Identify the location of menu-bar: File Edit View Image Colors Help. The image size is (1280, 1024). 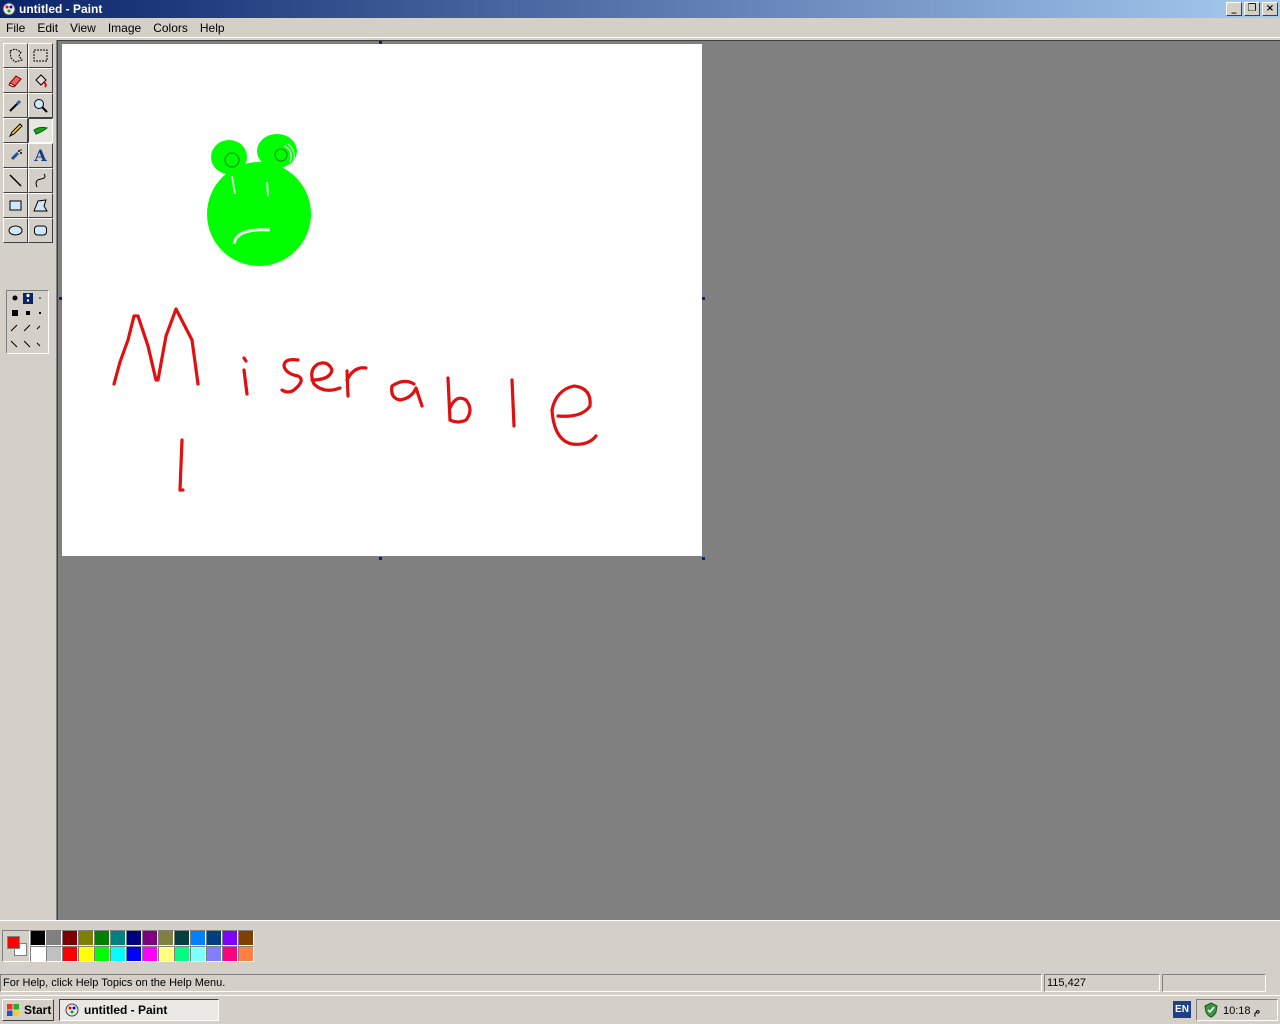
(640, 28).